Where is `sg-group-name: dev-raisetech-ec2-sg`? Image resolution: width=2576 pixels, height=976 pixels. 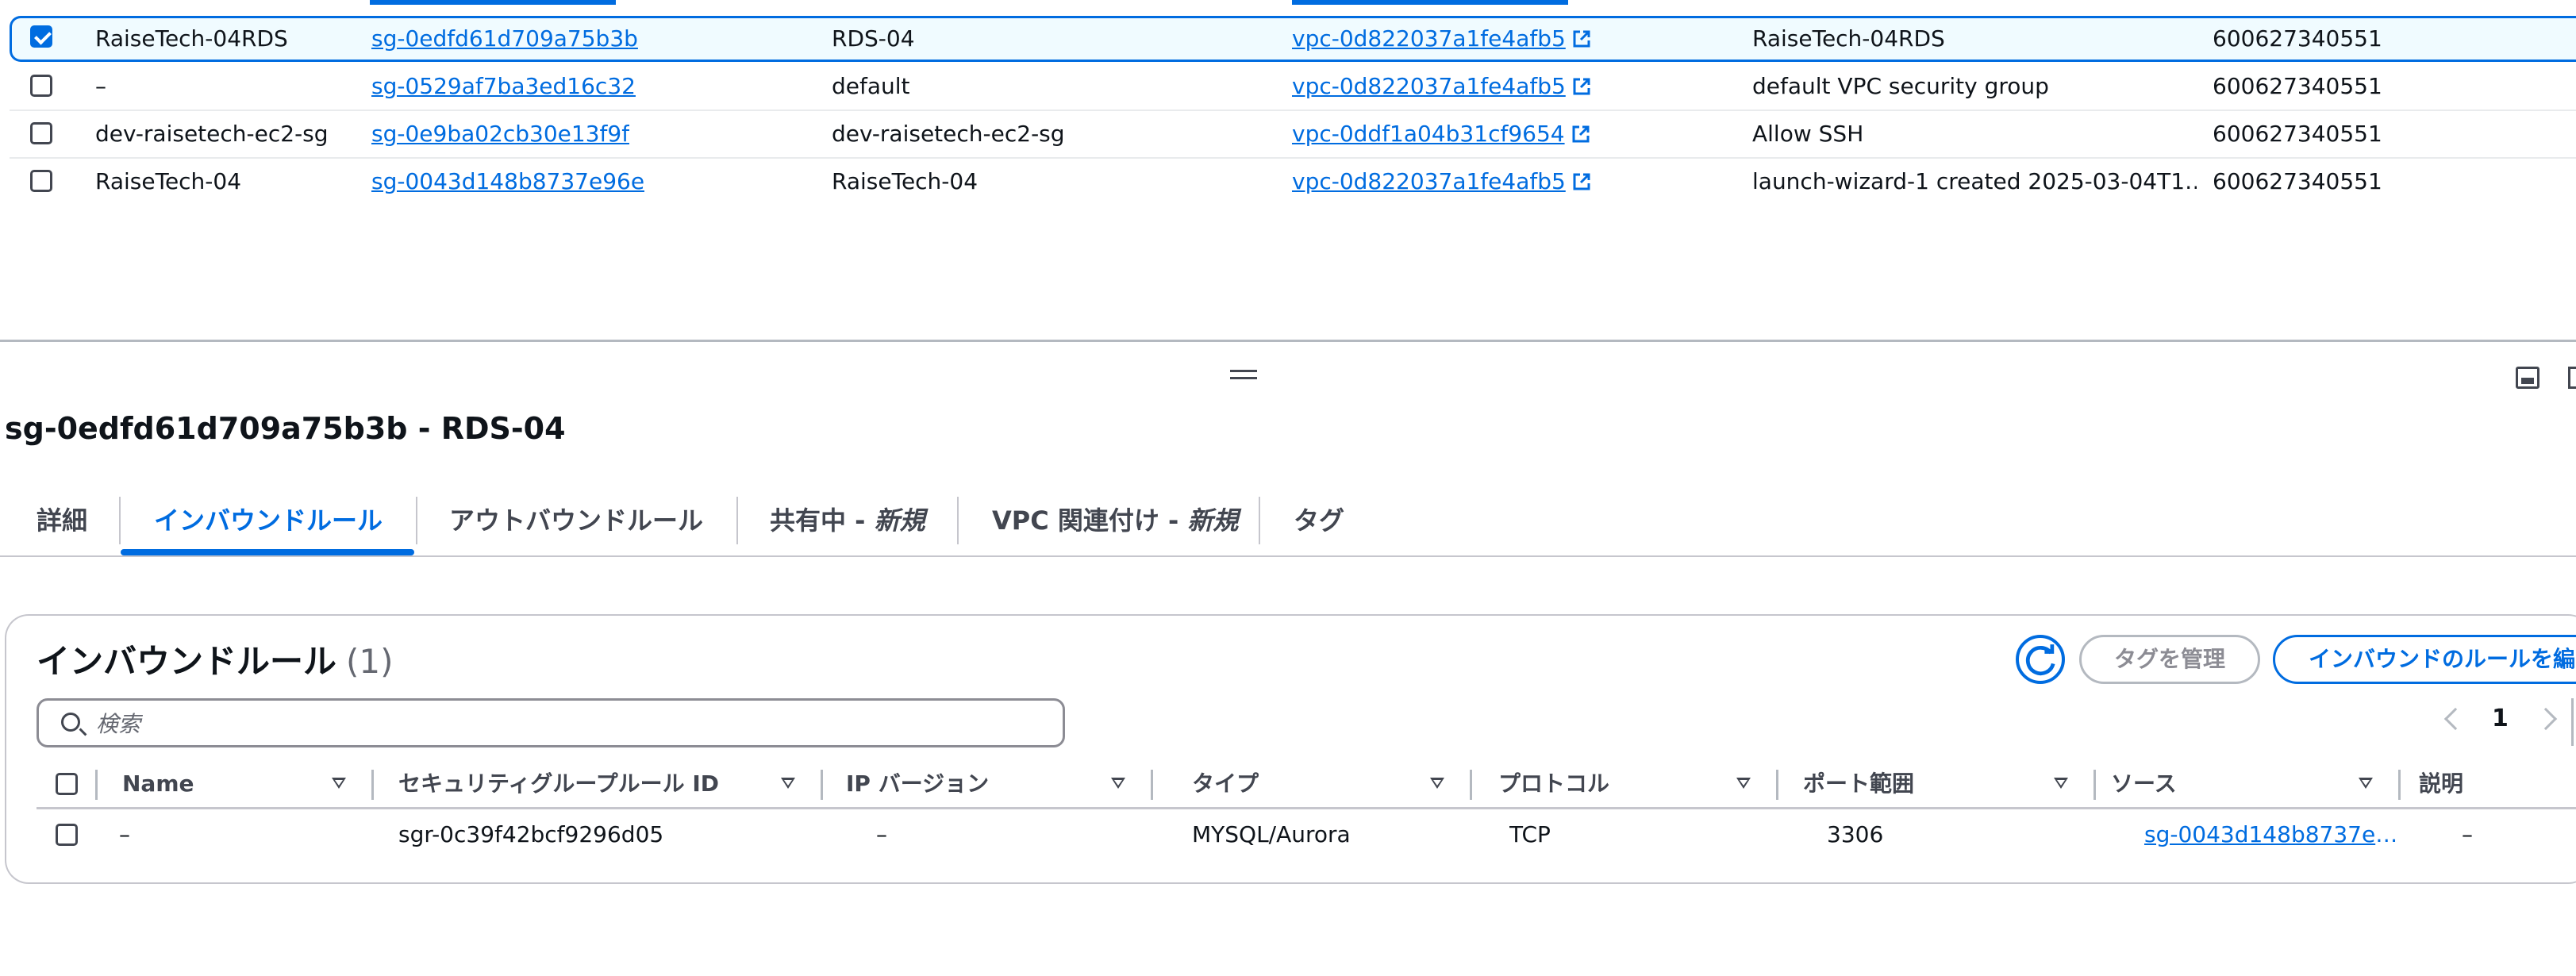 sg-group-name: dev-raisetech-ec2-sg is located at coordinates (948, 134).